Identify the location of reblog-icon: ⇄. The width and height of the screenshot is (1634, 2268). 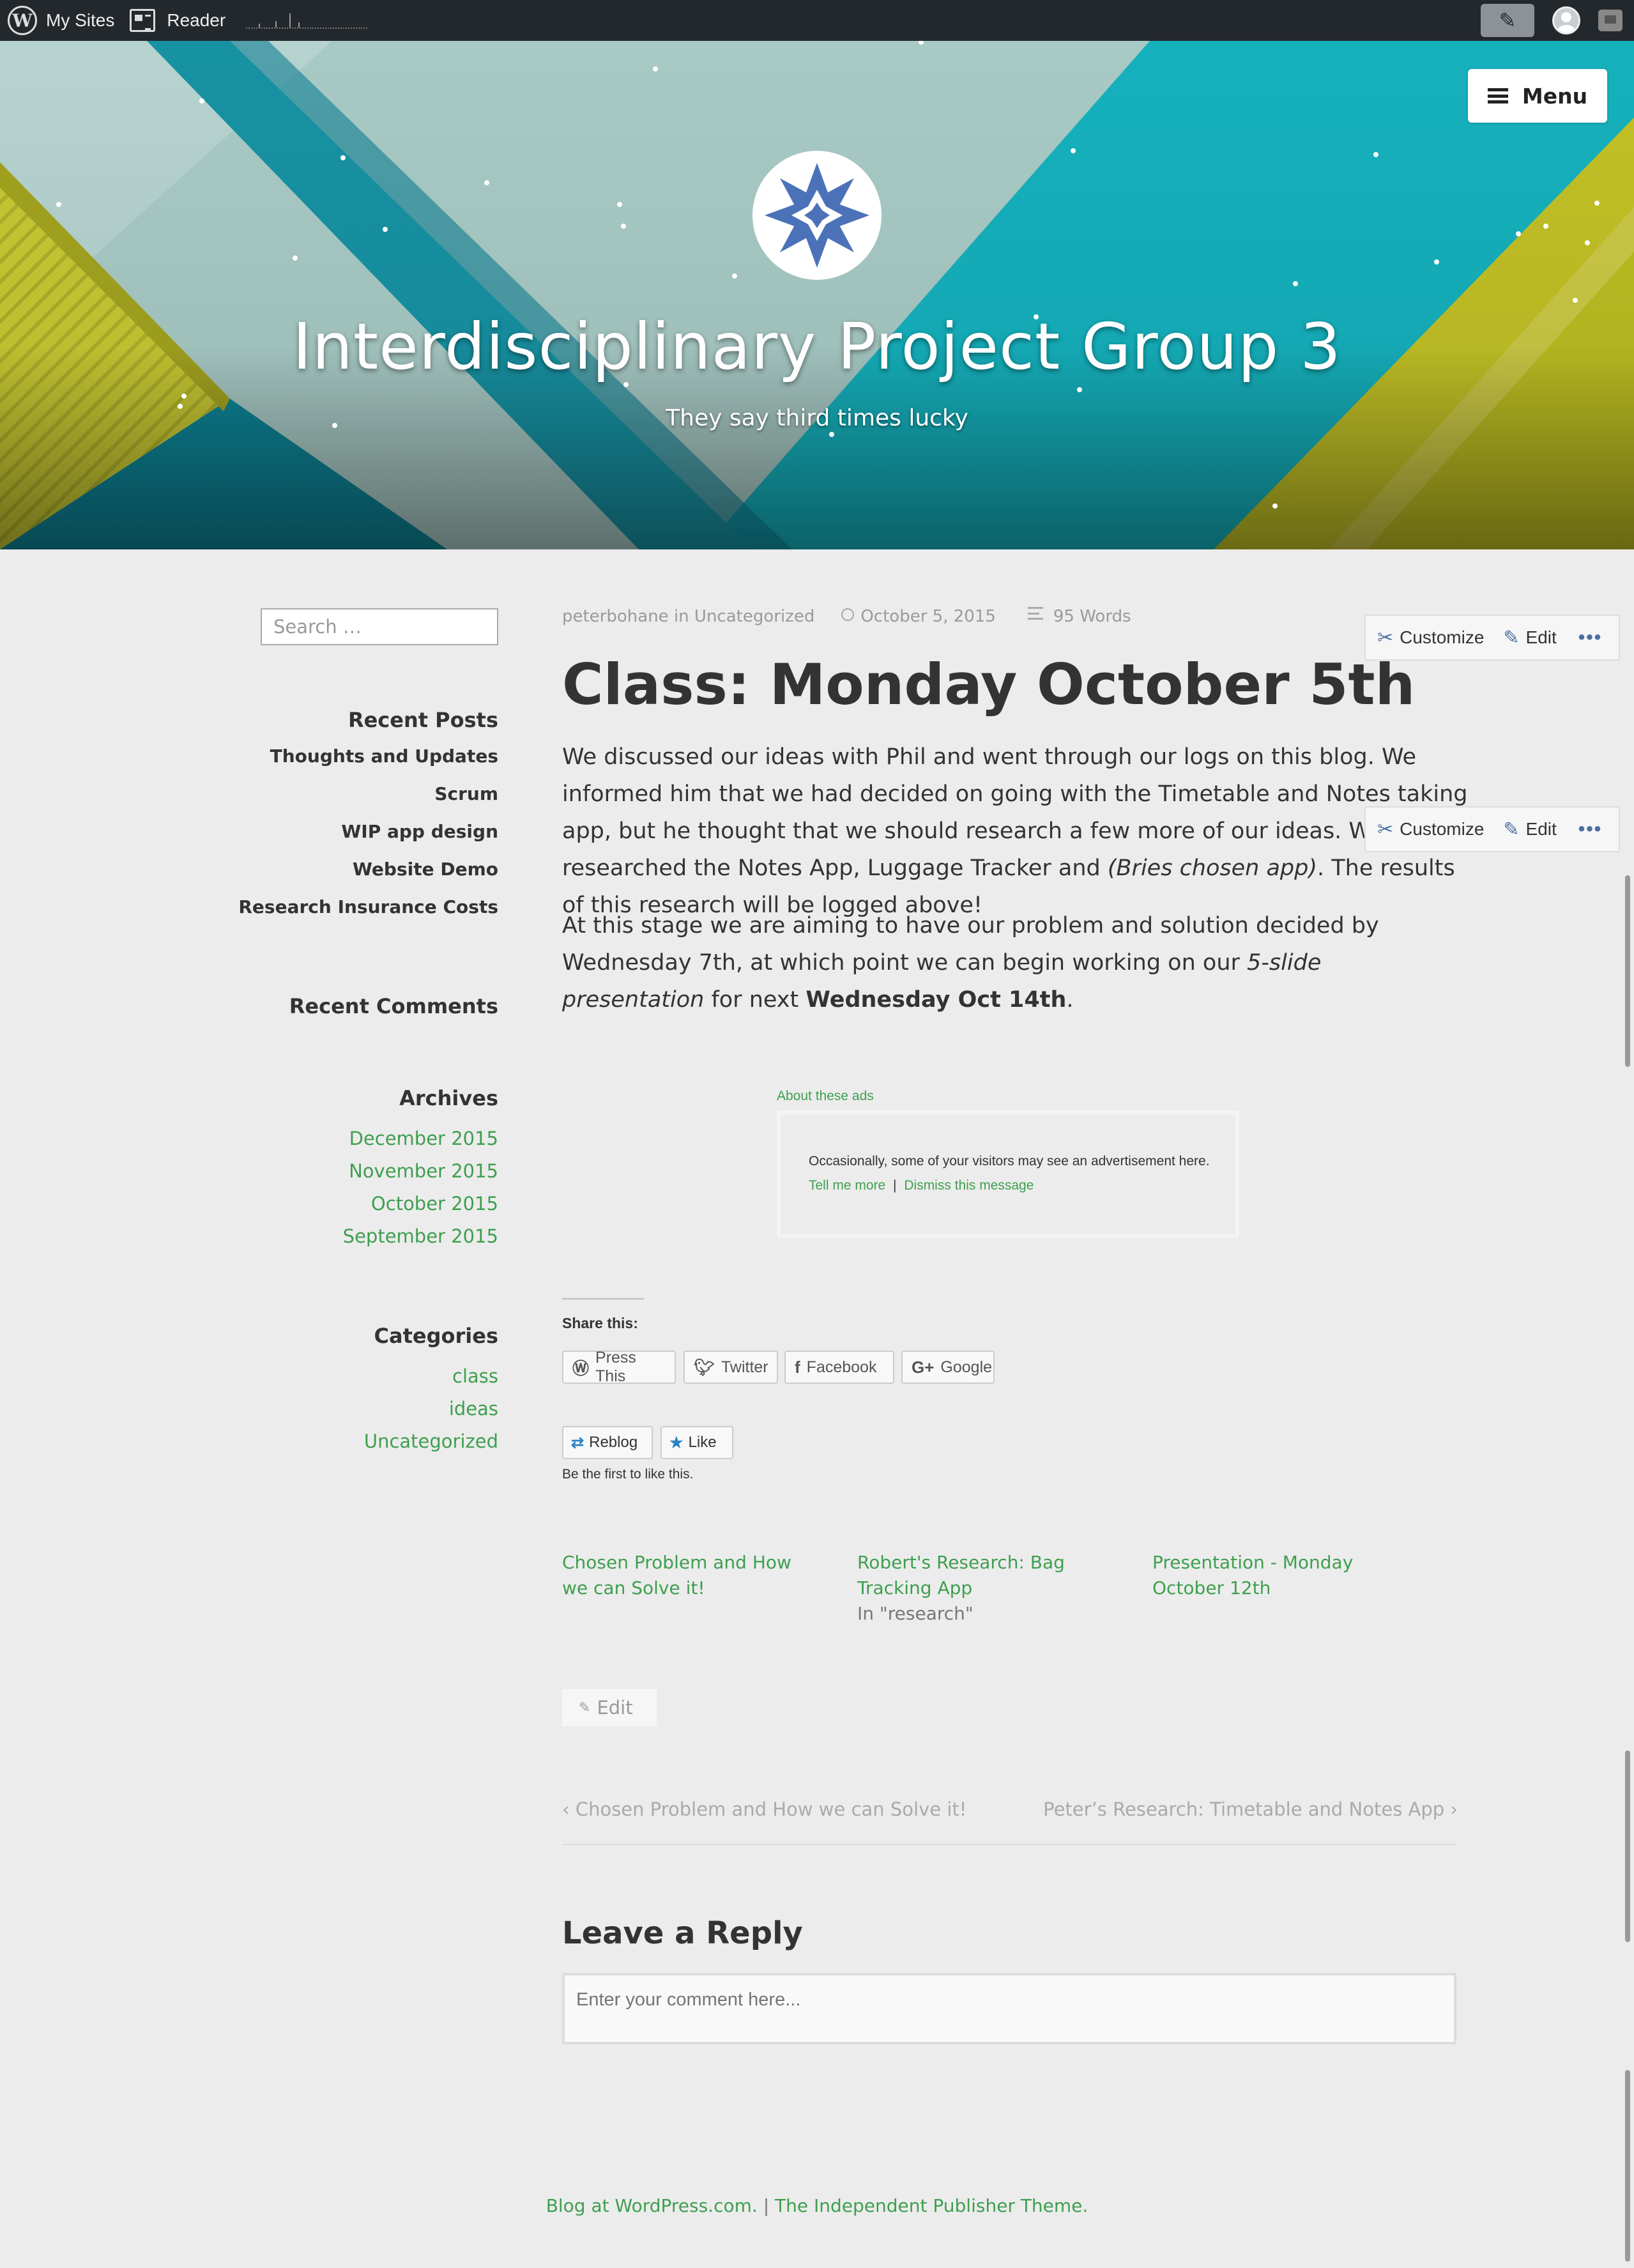
(577, 1443).